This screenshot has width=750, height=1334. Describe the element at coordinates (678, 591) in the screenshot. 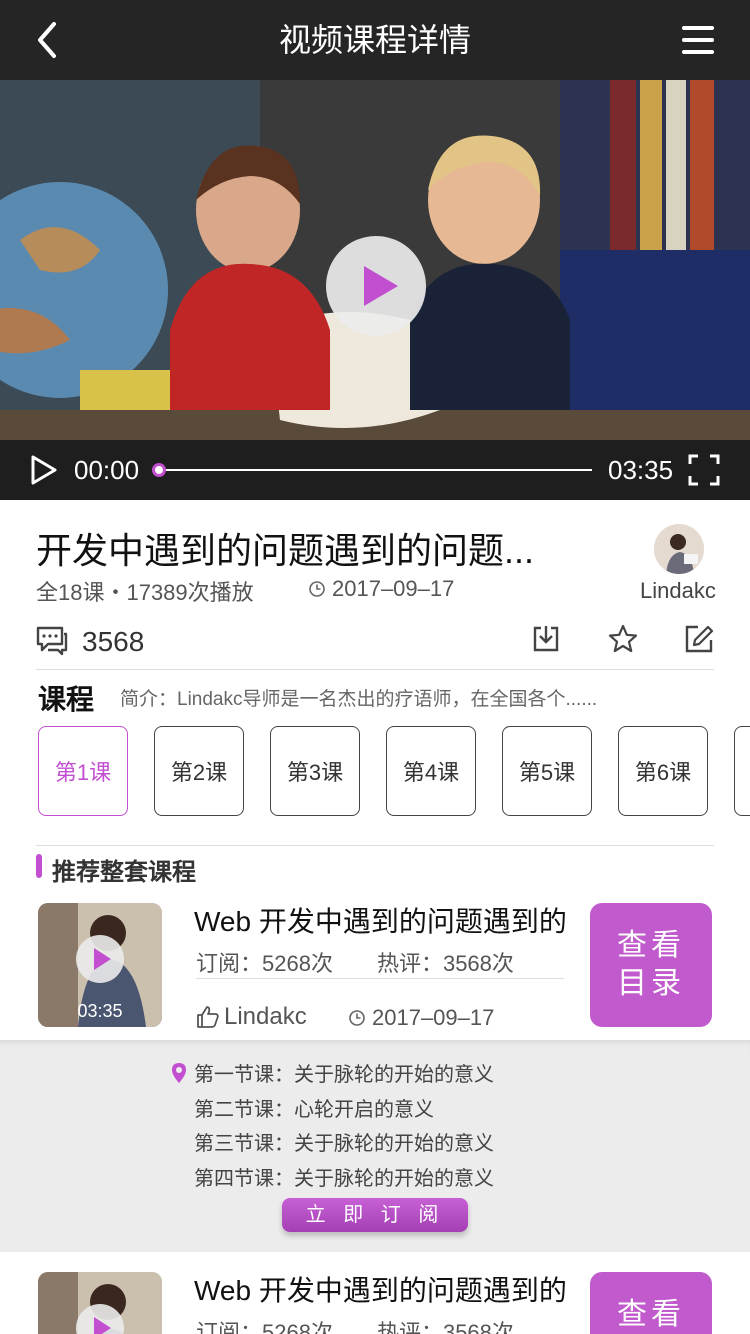

I see `author-name: Lindakc` at that location.